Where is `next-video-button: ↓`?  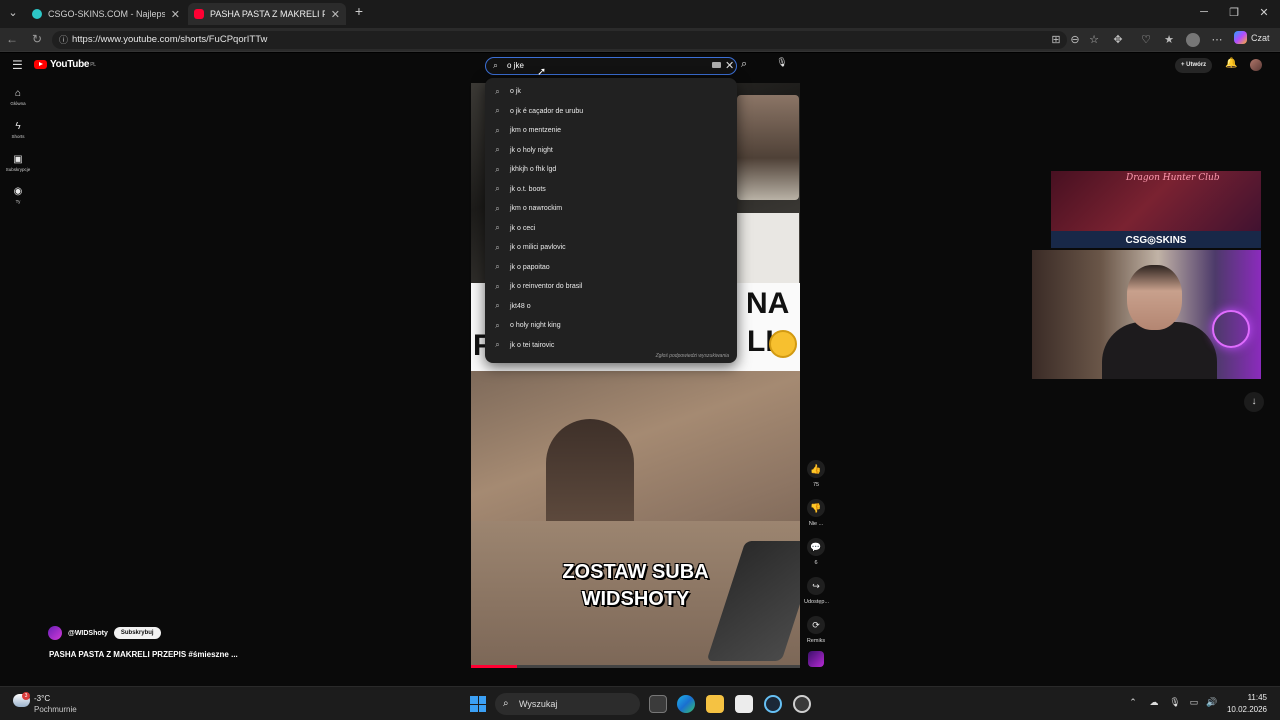
next-video-button: ↓ is located at coordinates (1254, 402).